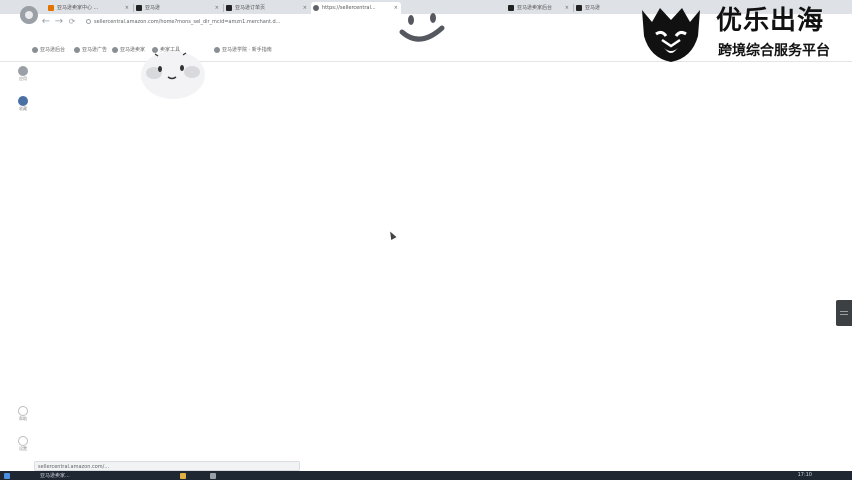 The image size is (852, 480). What do you see at coordinates (178, 8) in the screenshot?
I see `browser-tab: 亚马逊 ×` at bounding box center [178, 8].